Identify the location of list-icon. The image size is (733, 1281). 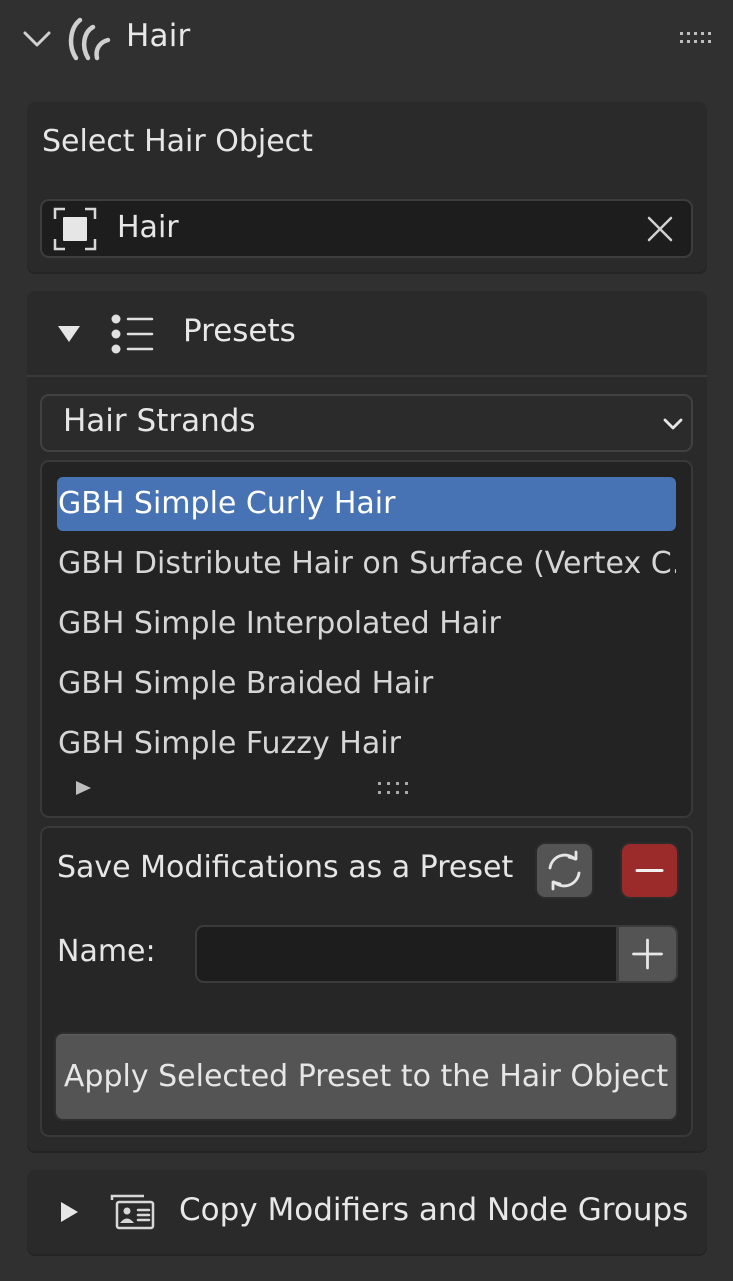
(132, 334).